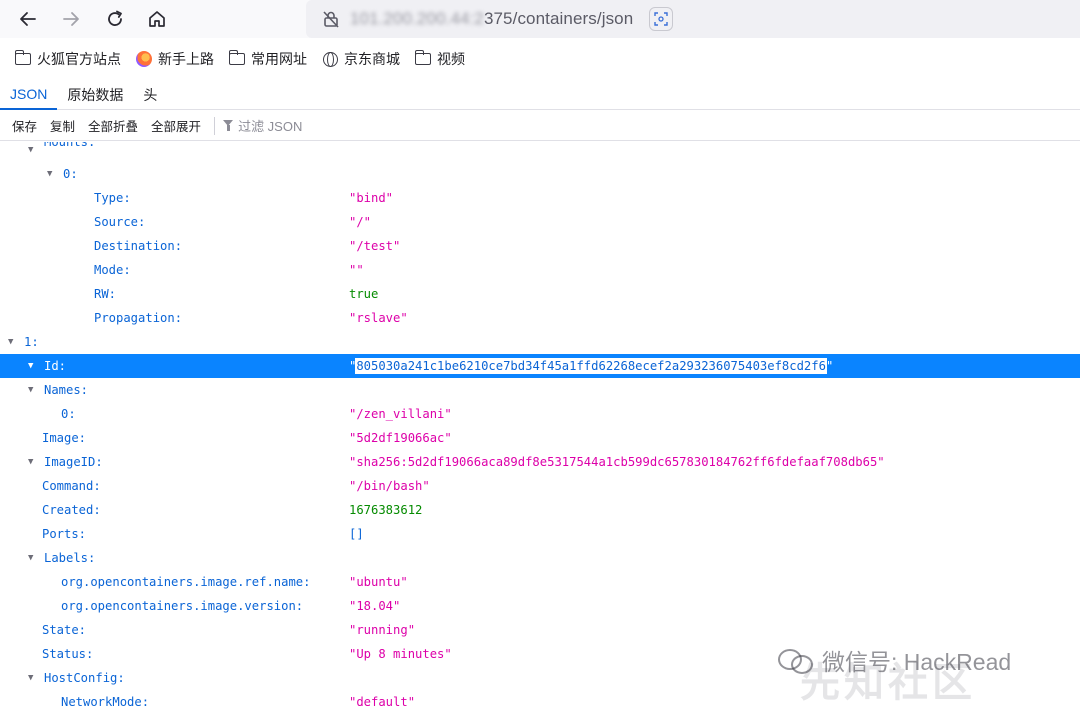 Image resolution: width=1080 pixels, height=706 pixels. I want to click on json-value: "/bin/bash", so click(389, 486).